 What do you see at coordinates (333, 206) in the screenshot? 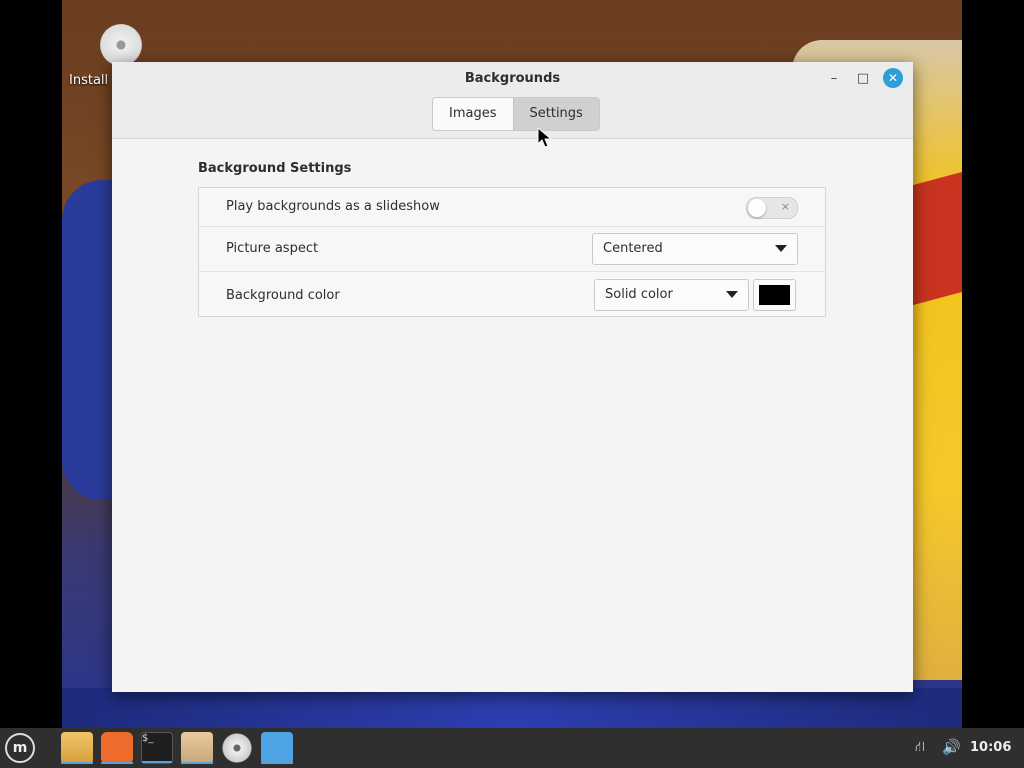
I see `slideshow-label: Play backgrounds as a slideshow` at bounding box center [333, 206].